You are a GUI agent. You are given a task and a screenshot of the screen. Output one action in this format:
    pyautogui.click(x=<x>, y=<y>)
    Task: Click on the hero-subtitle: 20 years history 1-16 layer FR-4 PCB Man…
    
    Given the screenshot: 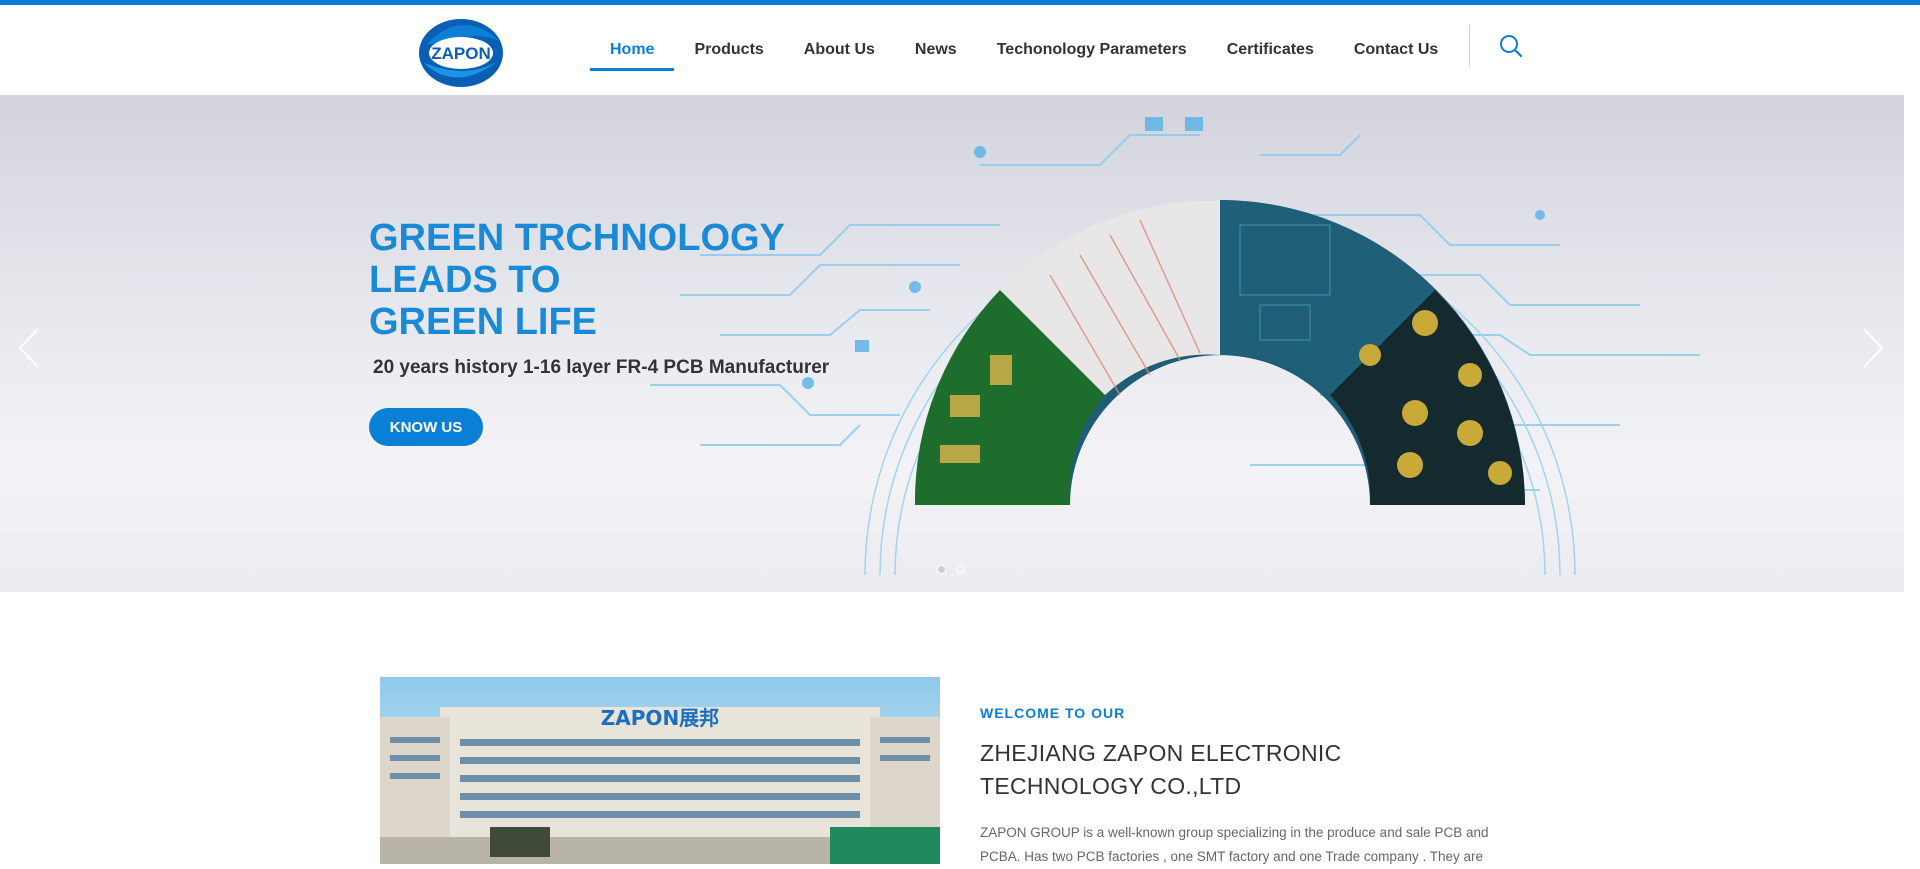 What is the action you would take?
    pyautogui.click(x=601, y=367)
    